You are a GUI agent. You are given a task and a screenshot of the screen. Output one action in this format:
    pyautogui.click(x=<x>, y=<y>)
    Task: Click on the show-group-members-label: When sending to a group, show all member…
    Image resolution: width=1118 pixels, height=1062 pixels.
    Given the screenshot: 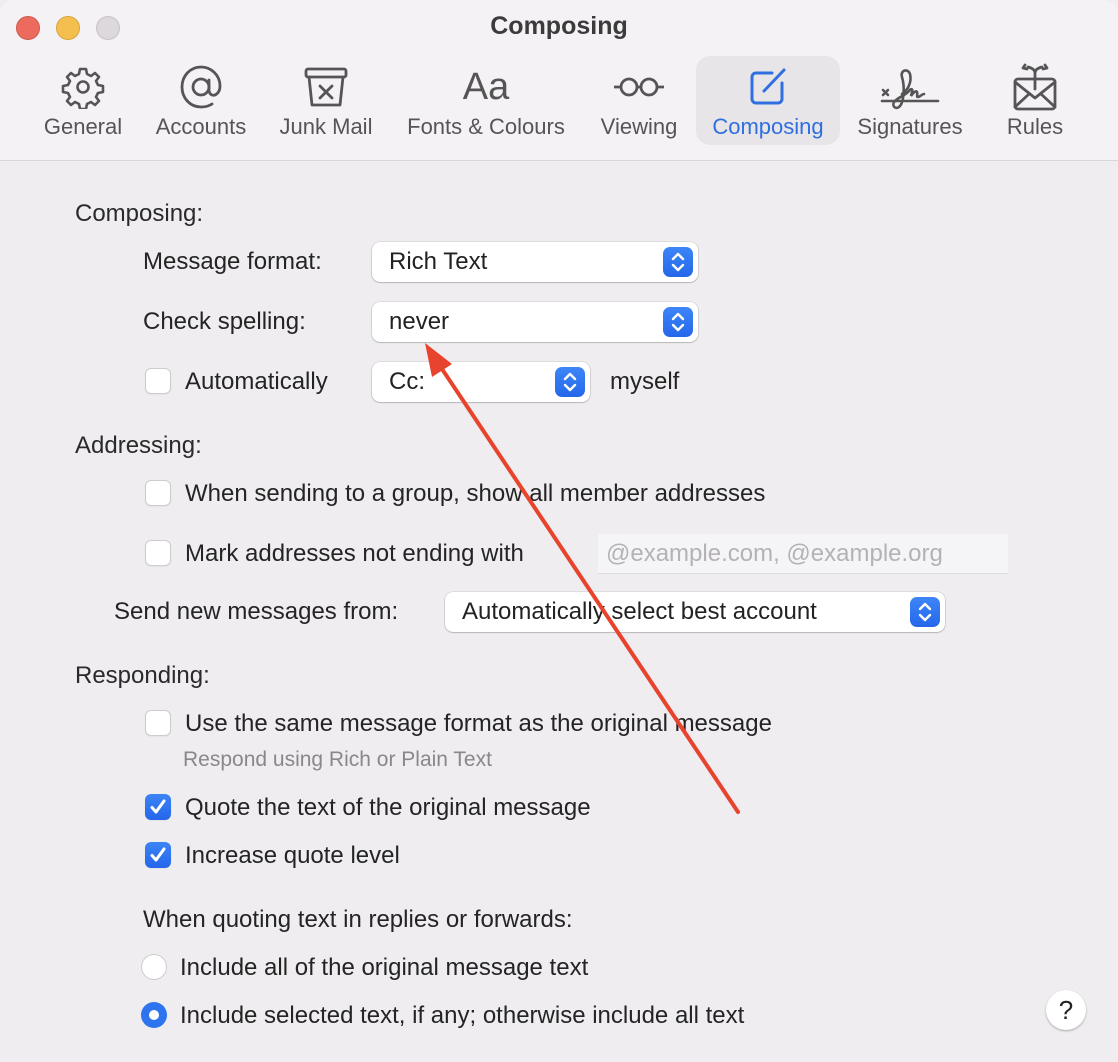 What is the action you would take?
    pyautogui.click(x=475, y=493)
    